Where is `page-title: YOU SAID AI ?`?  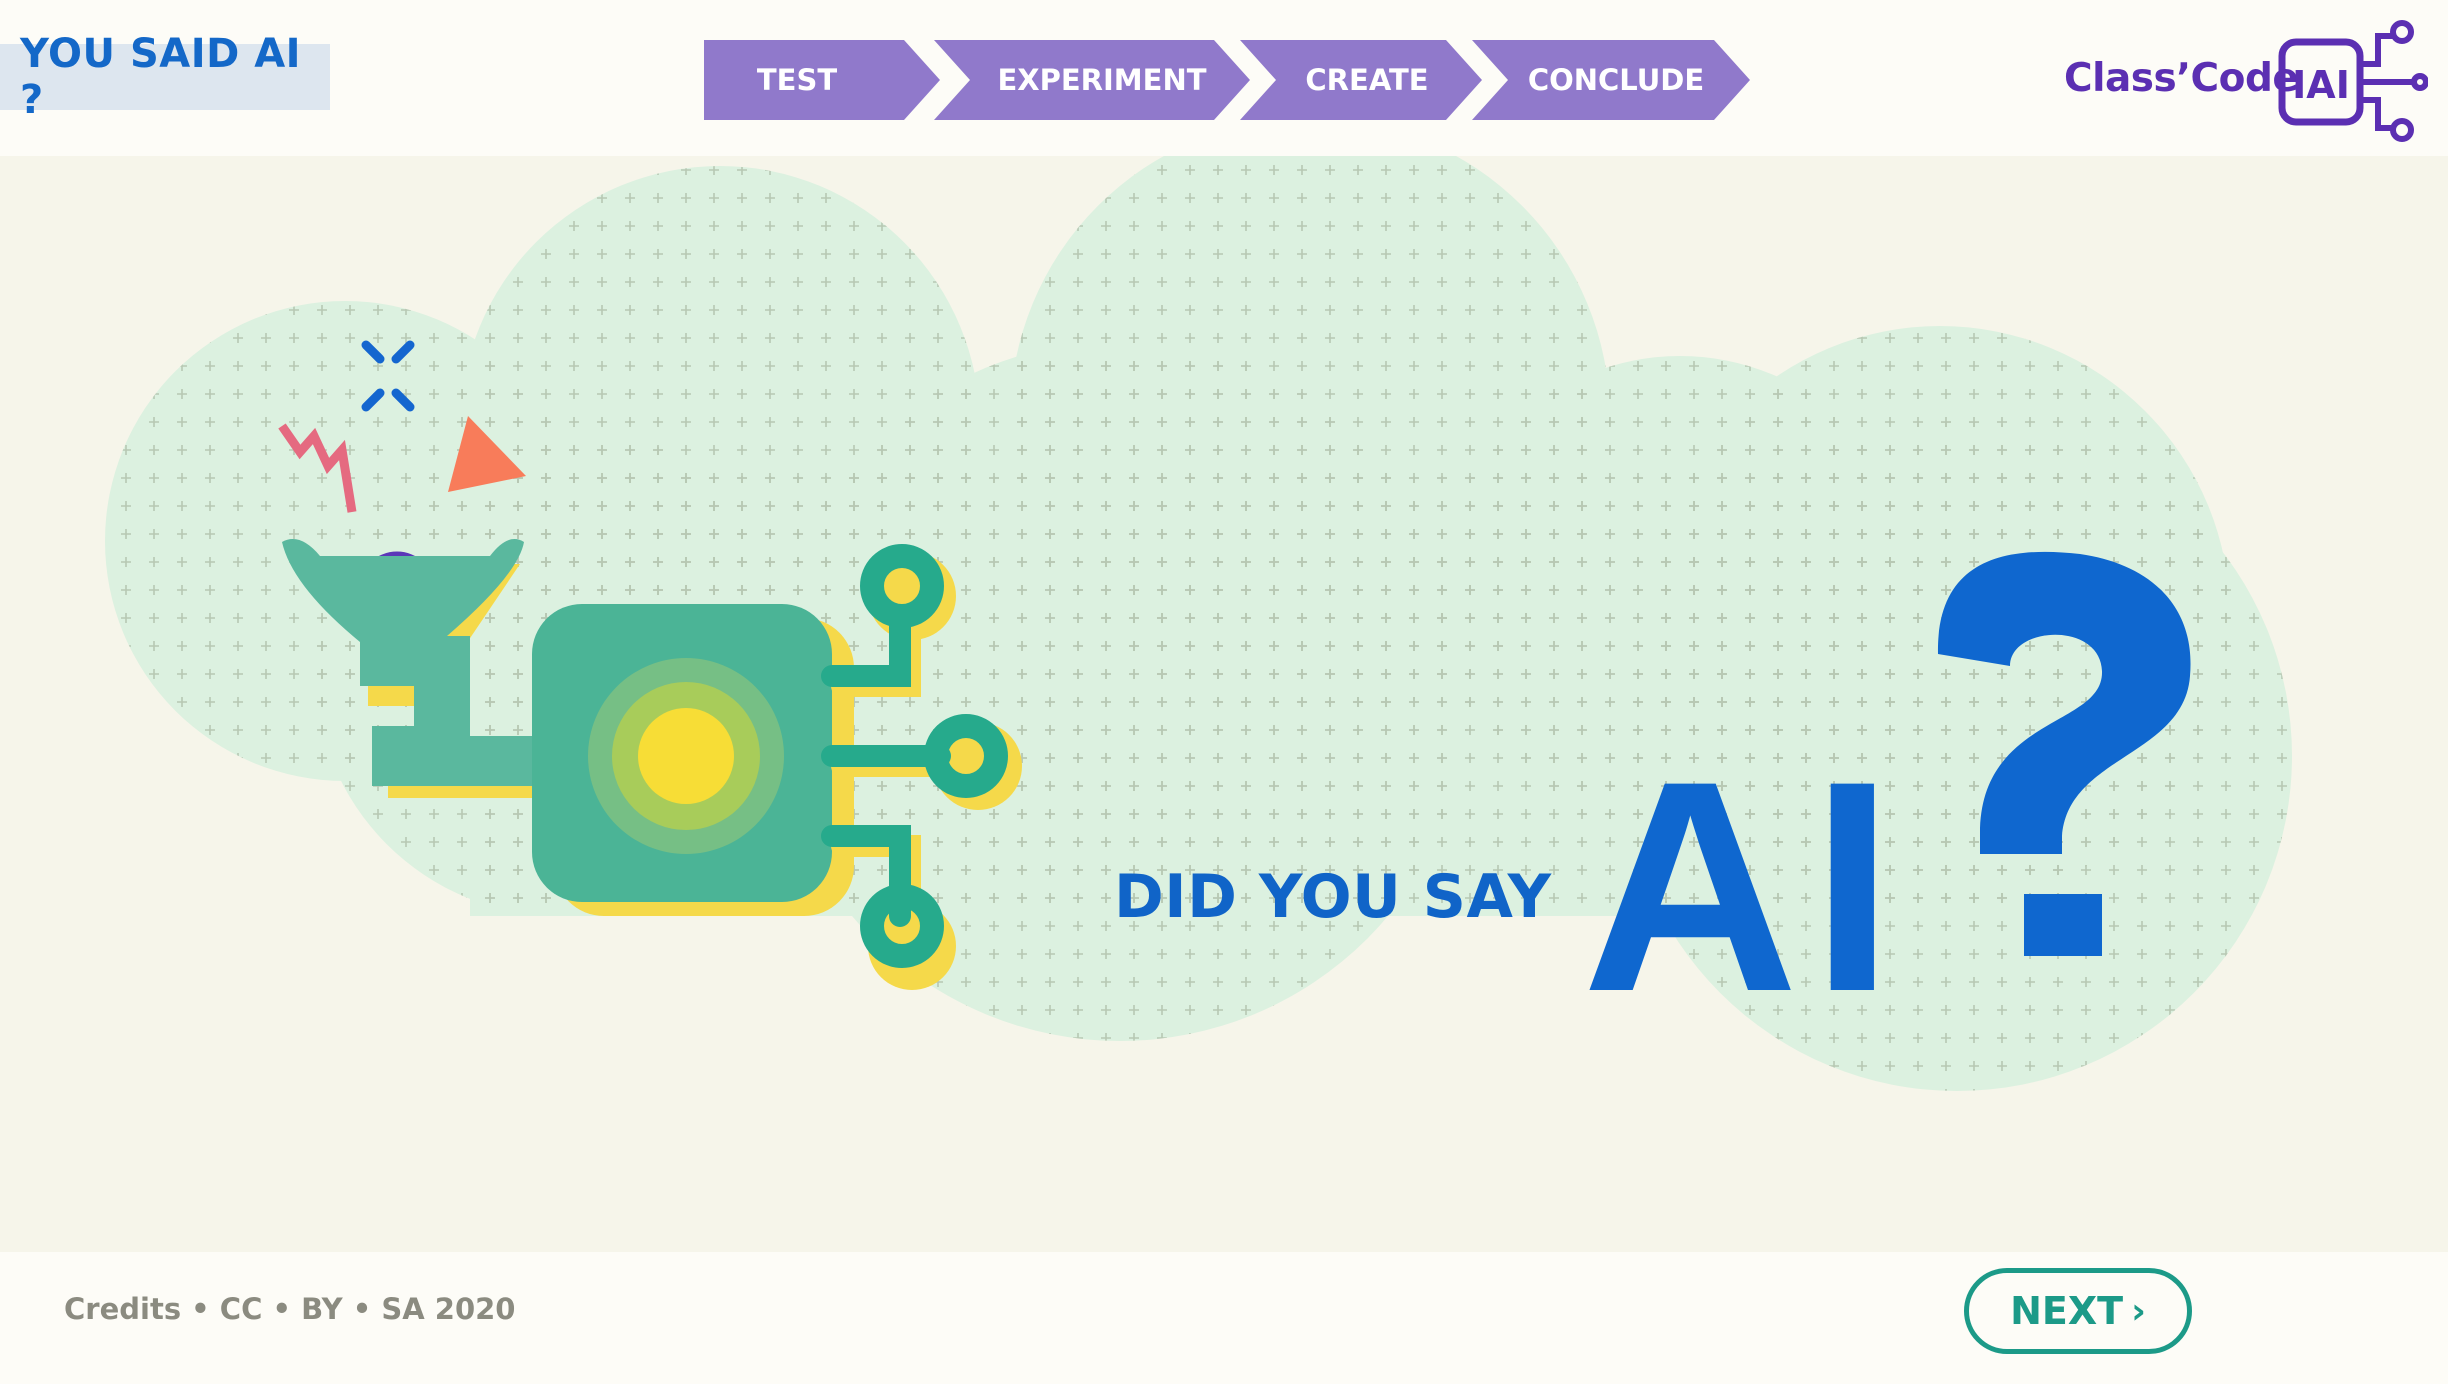
page-title: YOU SAID AI ? is located at coordinates (161, 77).